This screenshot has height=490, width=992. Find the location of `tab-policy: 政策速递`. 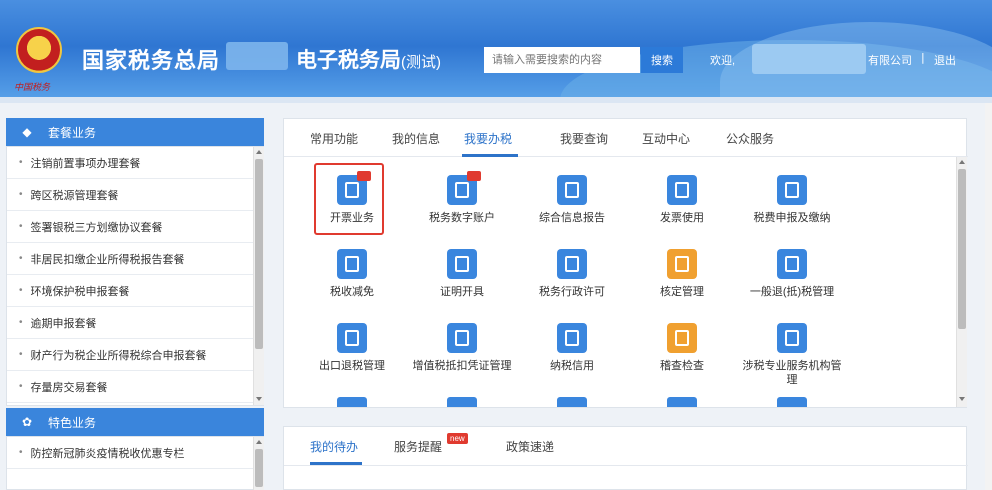

tab-policy: 政策速递 is located at coordinates (530, 446).